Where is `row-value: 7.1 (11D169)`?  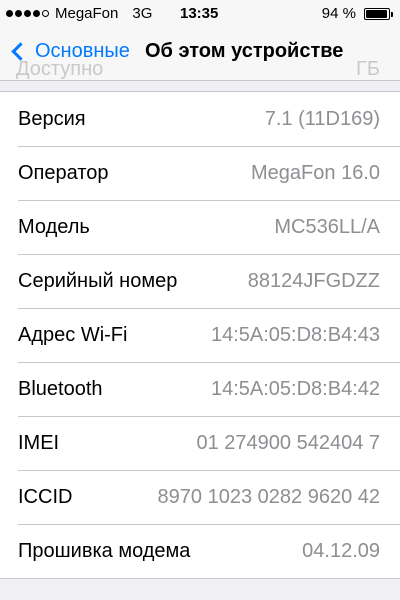
row-value: 7.1 (11D169) is located at coordinates (322, 118).